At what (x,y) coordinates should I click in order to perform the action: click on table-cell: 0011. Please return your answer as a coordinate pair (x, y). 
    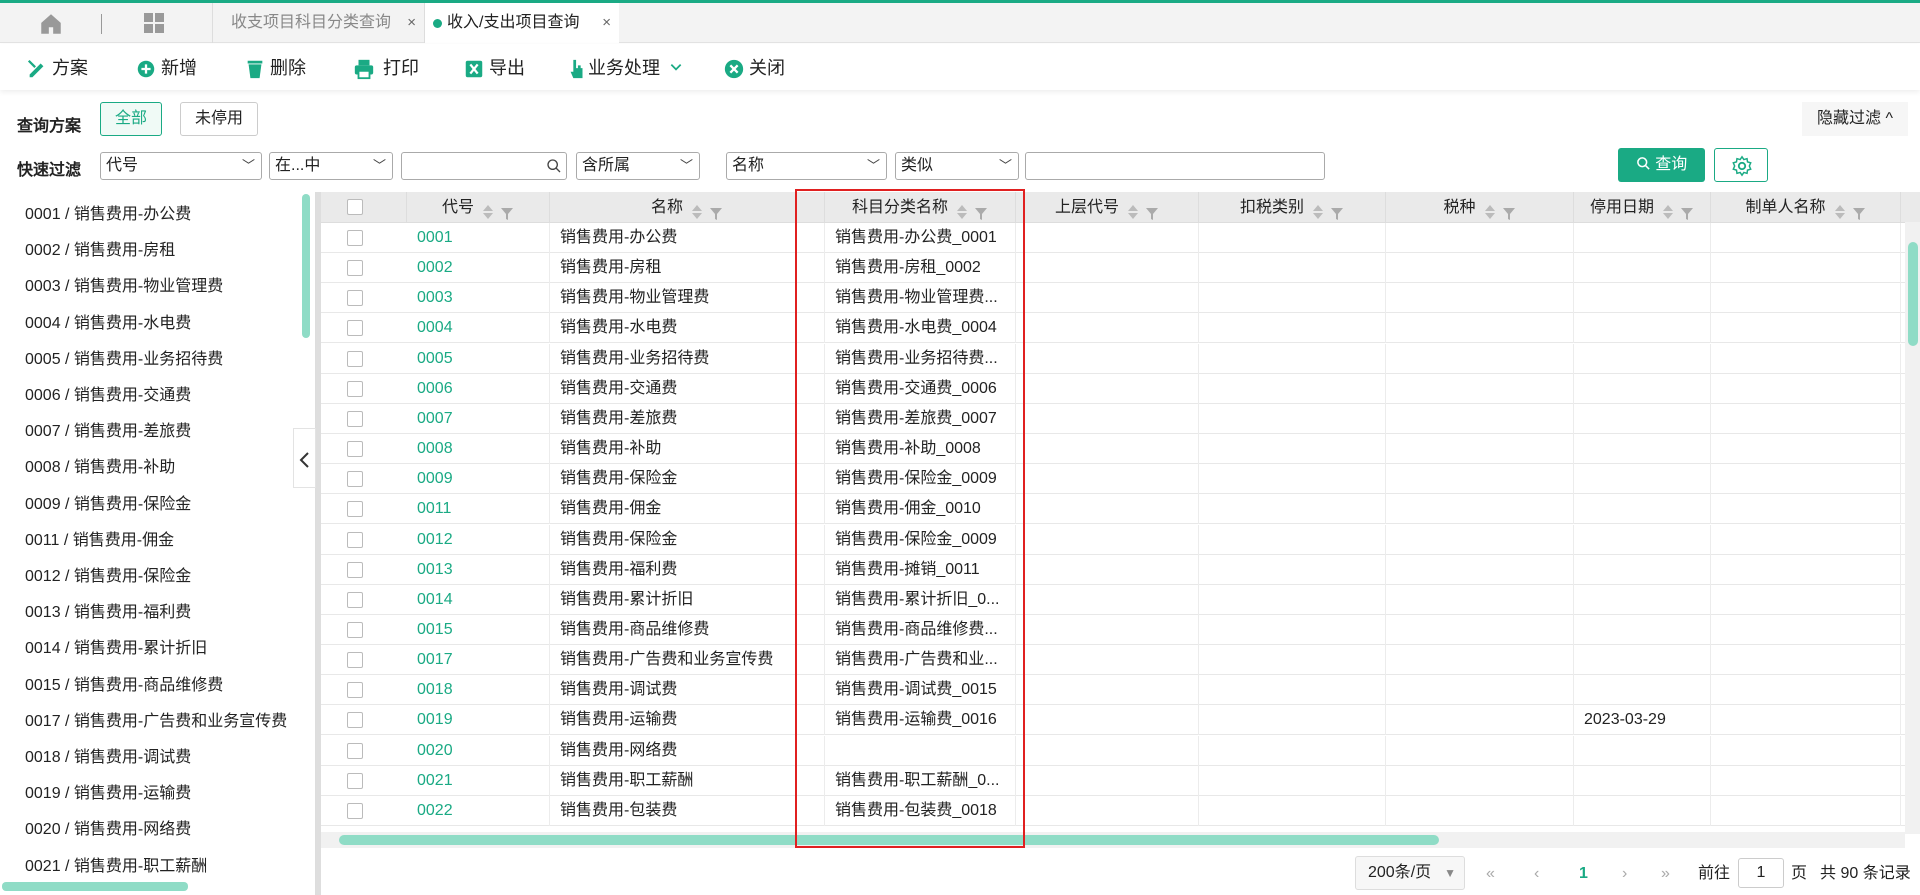
    Looking at the image, I should click on (478, 509).